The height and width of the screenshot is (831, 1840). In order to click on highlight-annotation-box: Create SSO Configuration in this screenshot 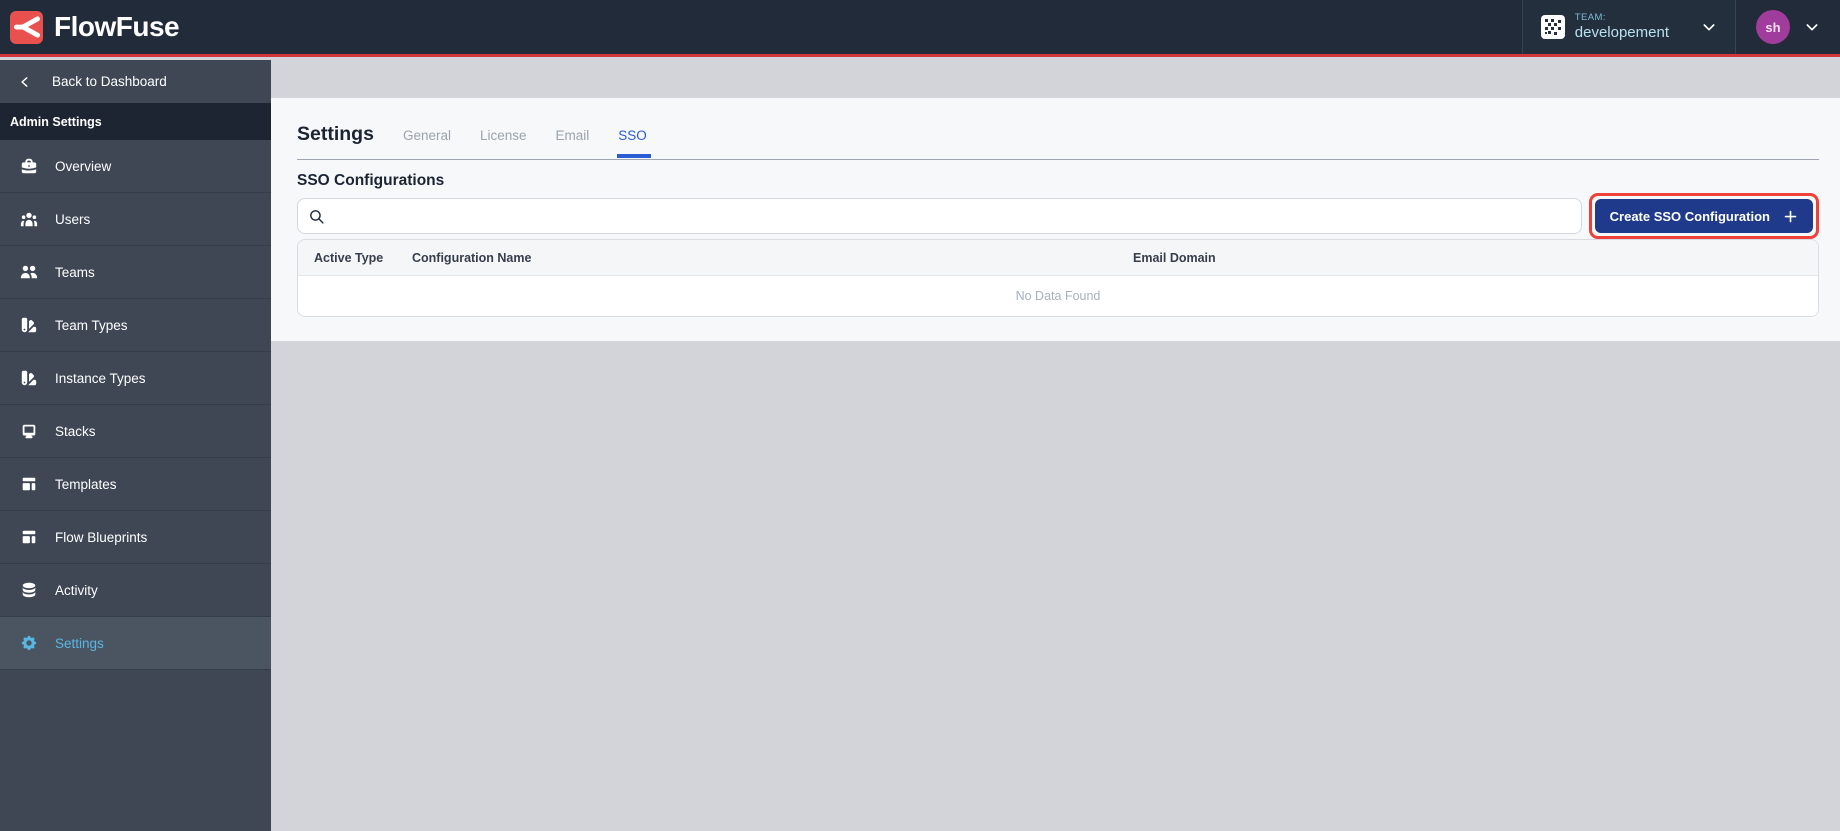, I will do `click(1703, 216)`.